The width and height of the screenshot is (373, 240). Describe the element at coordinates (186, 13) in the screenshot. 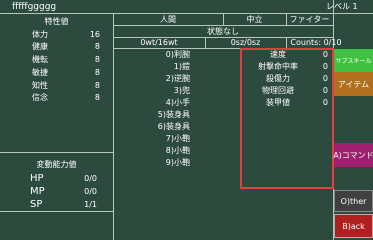

I see `header-divider` at that location.